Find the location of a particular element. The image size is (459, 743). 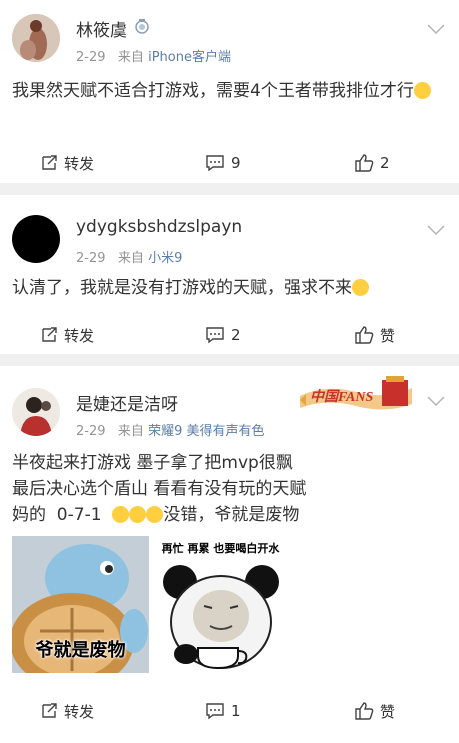

post-source: iPhone客户端 is located at coordinates (189, 57).